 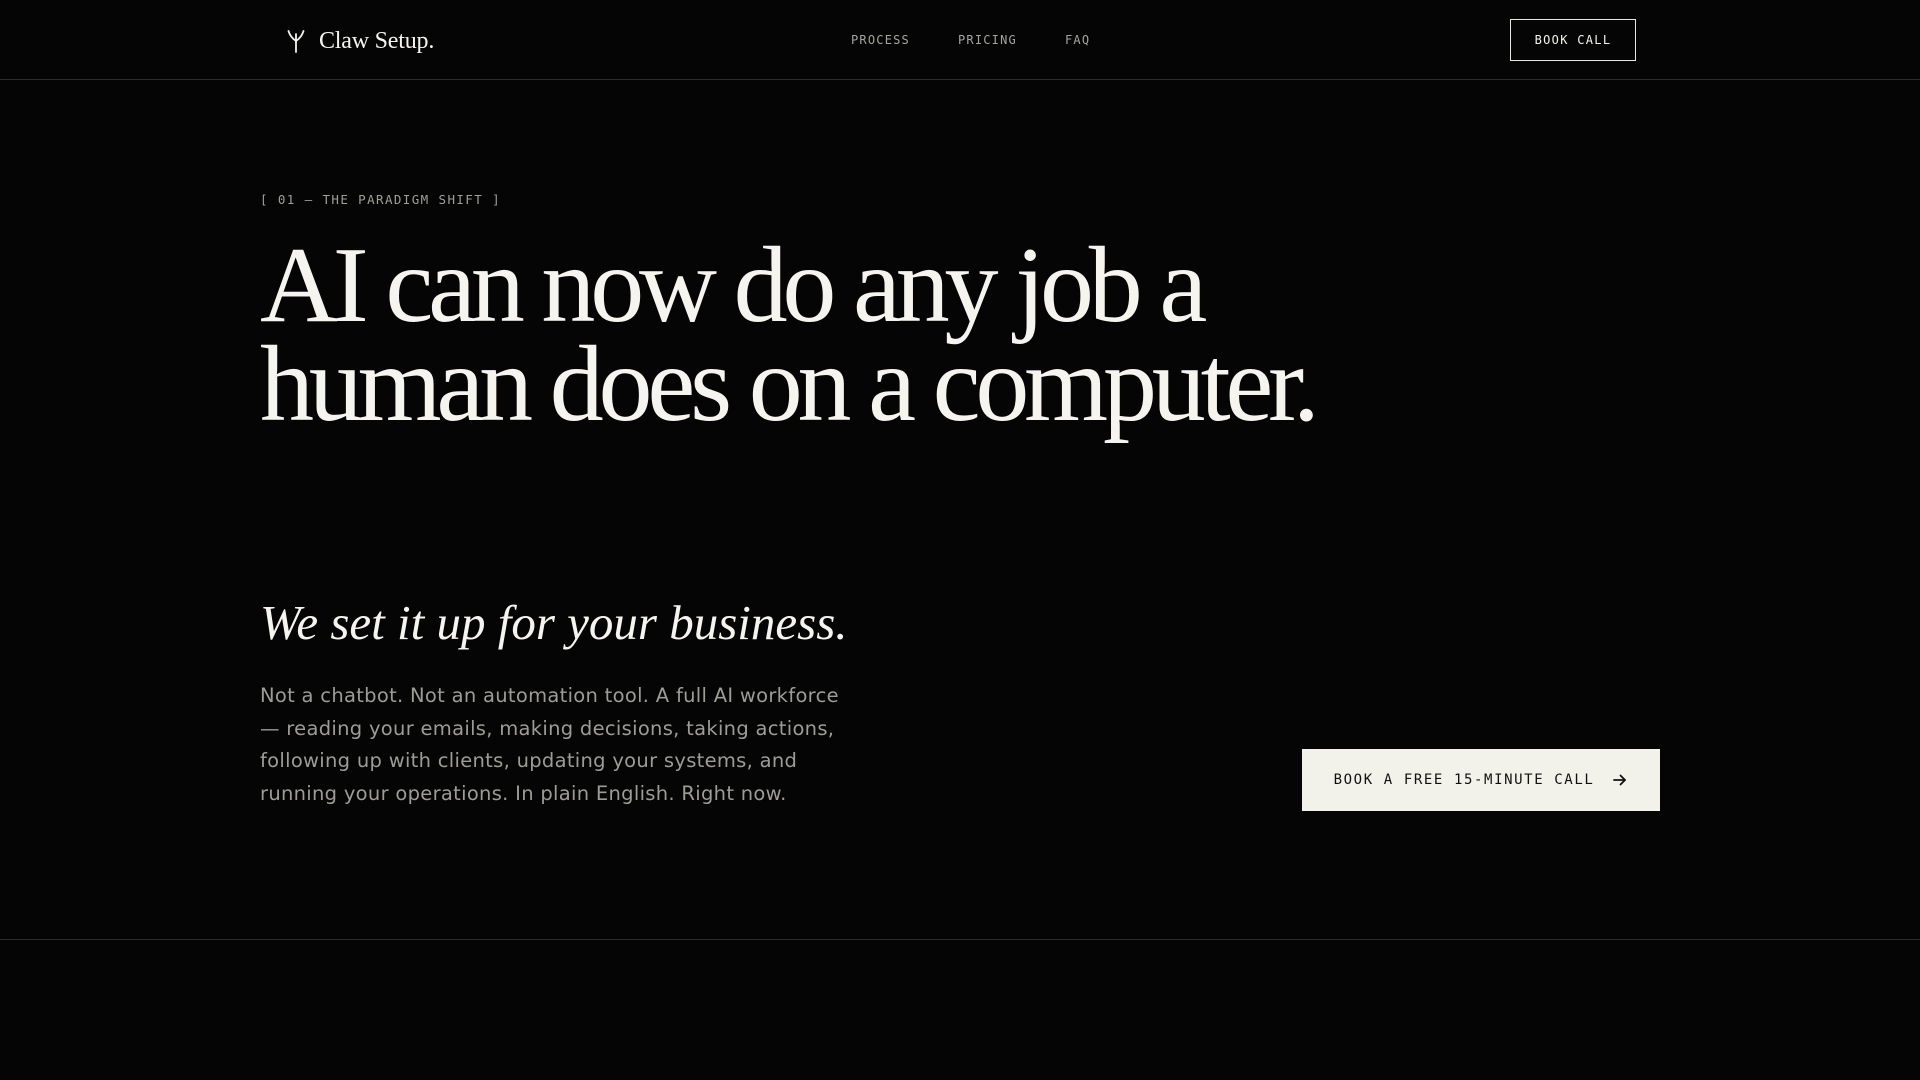 What do you see at coordinates (880, 40) in the screenshot?
I see `nav-link-process: PROCESS` at bounding box center [880, 40].